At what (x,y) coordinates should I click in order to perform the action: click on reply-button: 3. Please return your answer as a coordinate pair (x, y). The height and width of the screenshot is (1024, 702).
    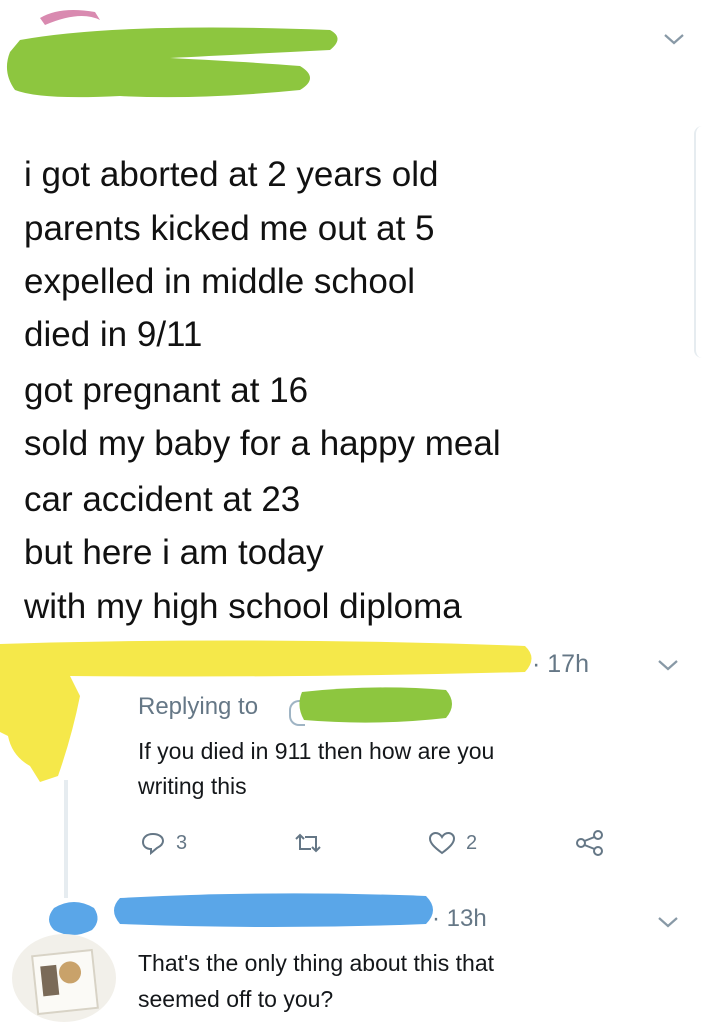
    Looking at the image, I should click on (163, 843).